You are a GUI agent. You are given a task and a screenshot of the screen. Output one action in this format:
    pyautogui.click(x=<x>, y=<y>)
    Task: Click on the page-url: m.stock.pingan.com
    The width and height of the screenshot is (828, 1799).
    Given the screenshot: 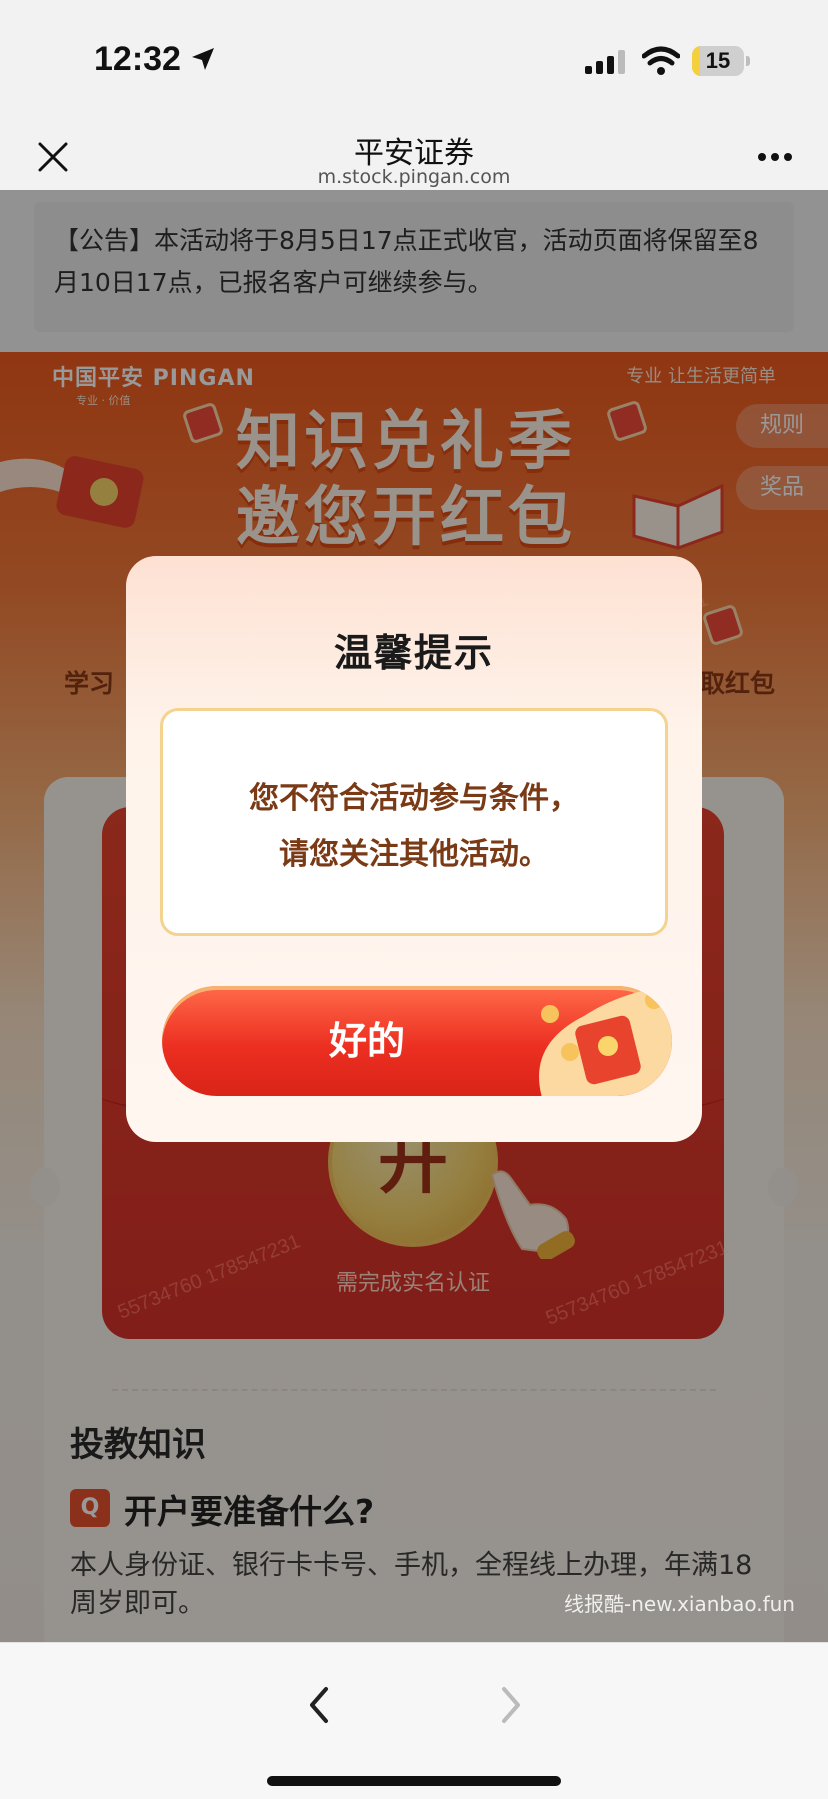 What is the action you would take?
    pyautogui.click(x=414, y=177)
    